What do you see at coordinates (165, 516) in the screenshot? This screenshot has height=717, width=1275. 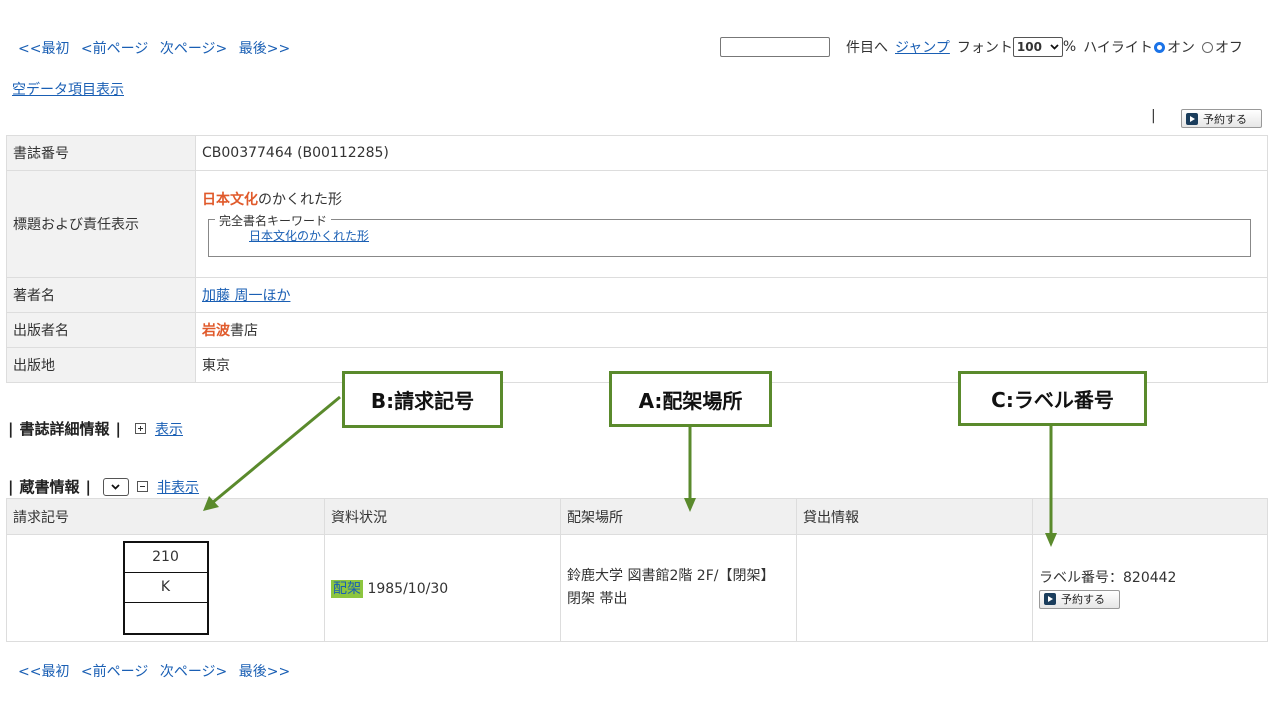 I see `column-header: 請求記号` at bounding box center [165, 516].